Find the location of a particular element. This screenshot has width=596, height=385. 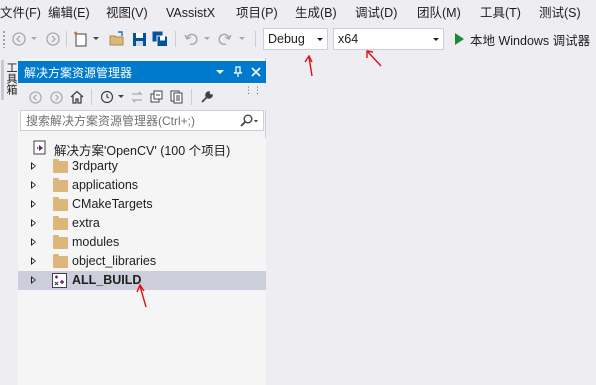

menu-build: 生成(B) is located at coordinates (325, 13).